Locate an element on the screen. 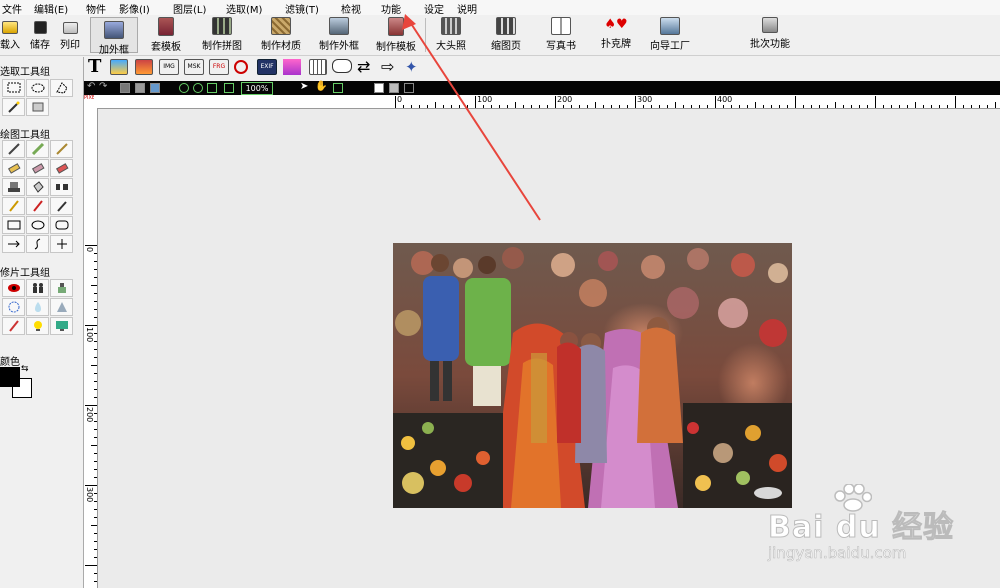  baidu-watermark: Bai du 经验 jingyan.baidu.com is located at coordinates (877, 523).